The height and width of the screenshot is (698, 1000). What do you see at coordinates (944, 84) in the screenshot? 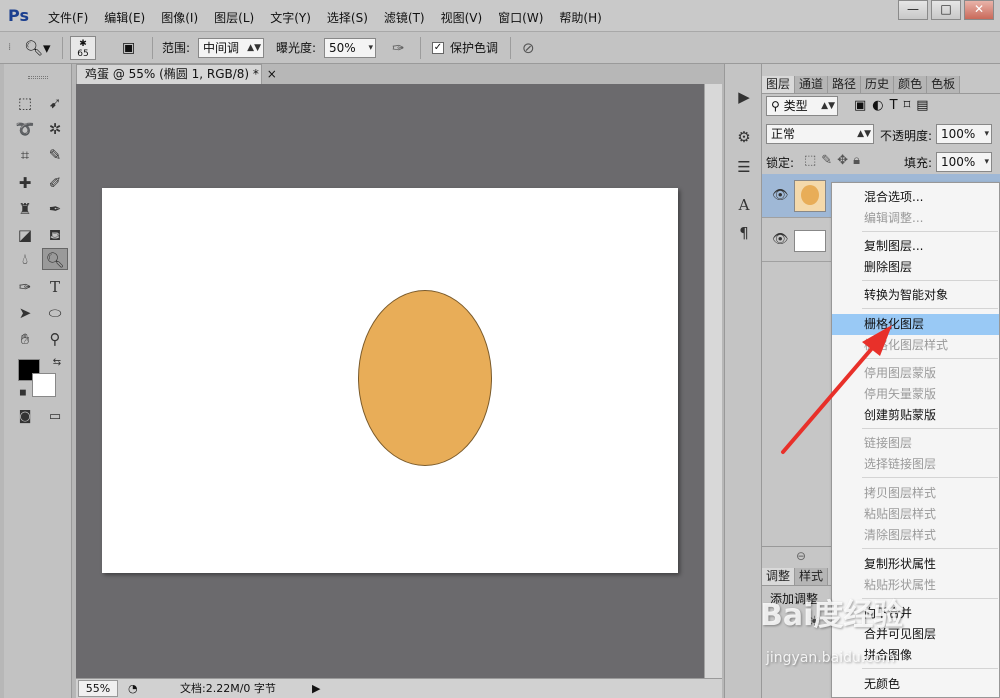
I see `tab-swatches: 色板` at bounding box center [944, 84].